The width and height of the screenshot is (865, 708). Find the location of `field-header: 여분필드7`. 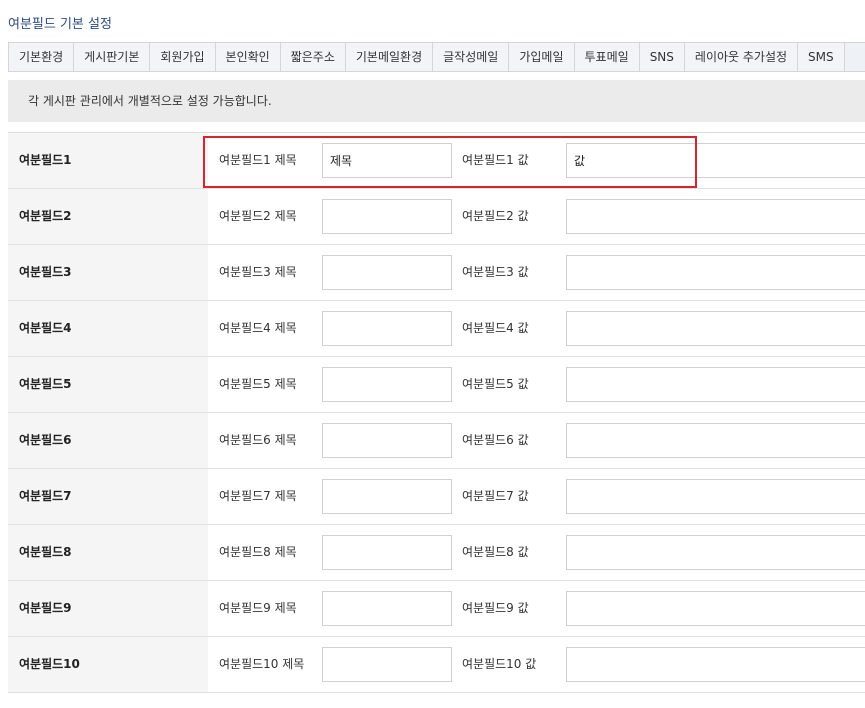

field-header: 여분필드7 is located at coordinates (108, 496).